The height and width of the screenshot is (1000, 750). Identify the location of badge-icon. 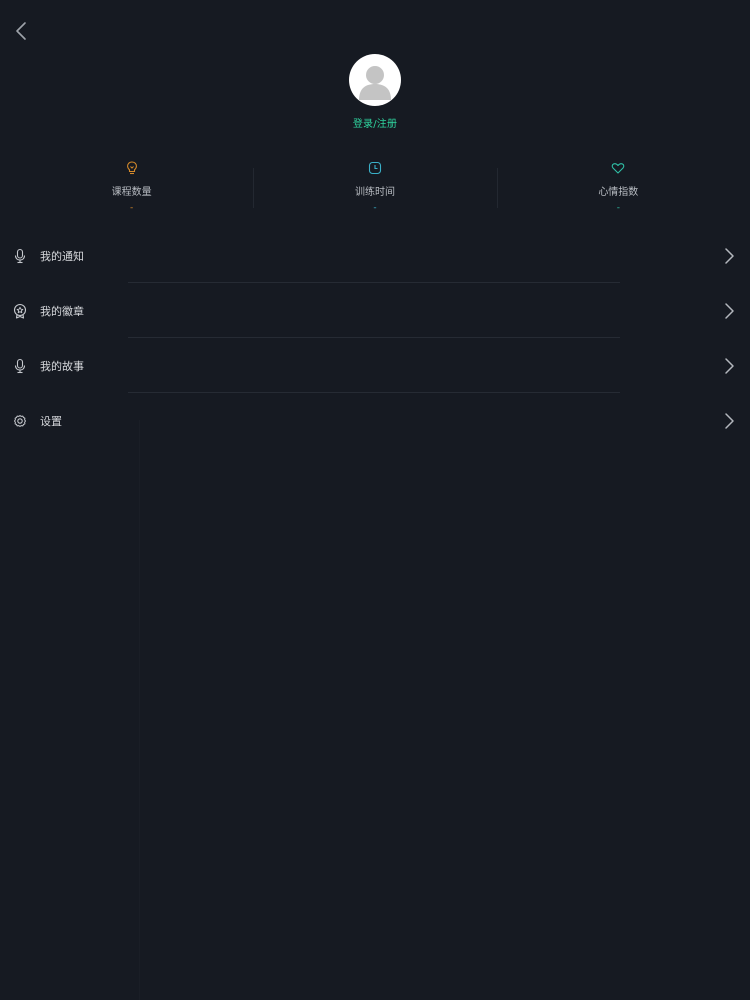
(20, 311).